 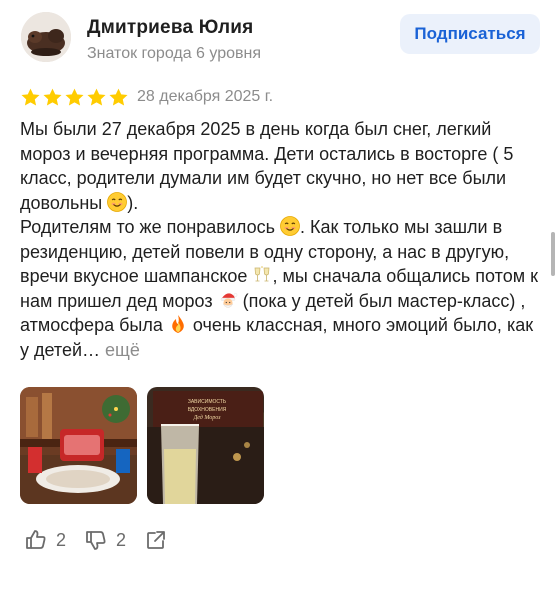 What do you see at coordinates (133, 202) in the screenshot?
I see `review-text-part: ).` at bounding box center [133, 202].